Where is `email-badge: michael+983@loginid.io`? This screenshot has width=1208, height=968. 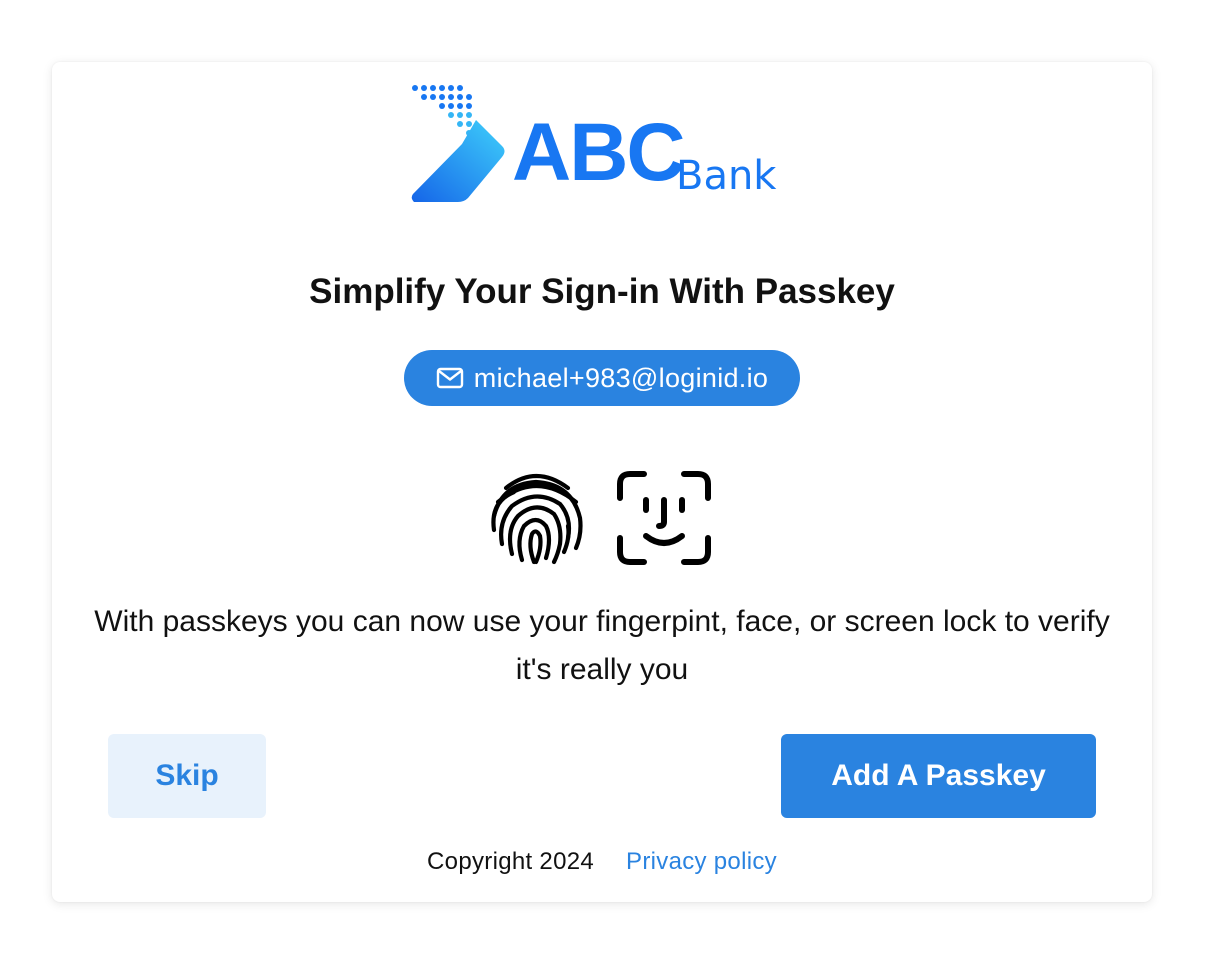 email-badge: michael+983@loginid.io is located at coordinates (602, 378).